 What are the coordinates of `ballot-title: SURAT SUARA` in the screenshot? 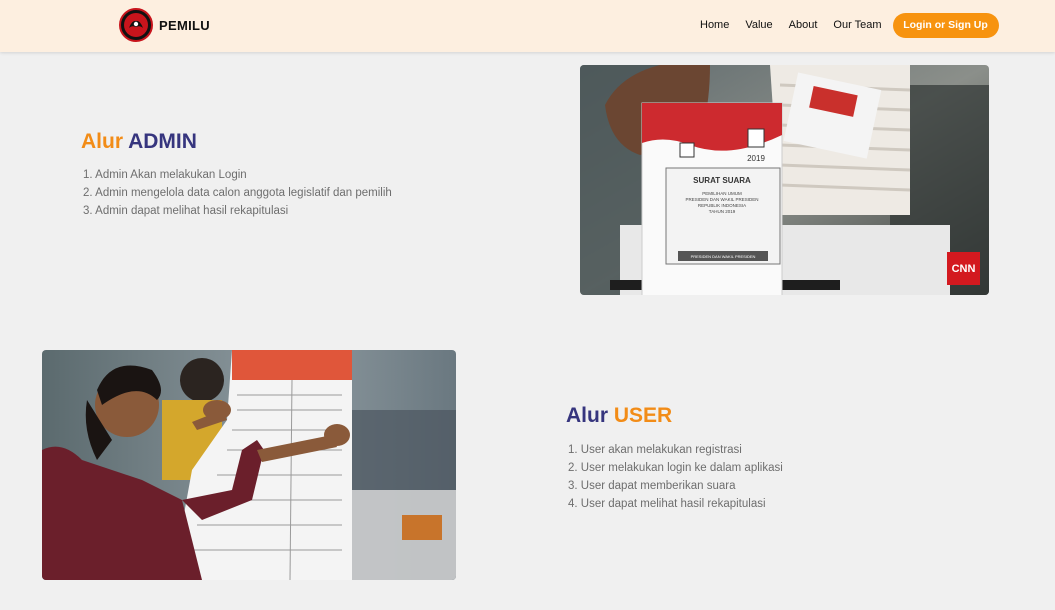 It's located at (722, 180).